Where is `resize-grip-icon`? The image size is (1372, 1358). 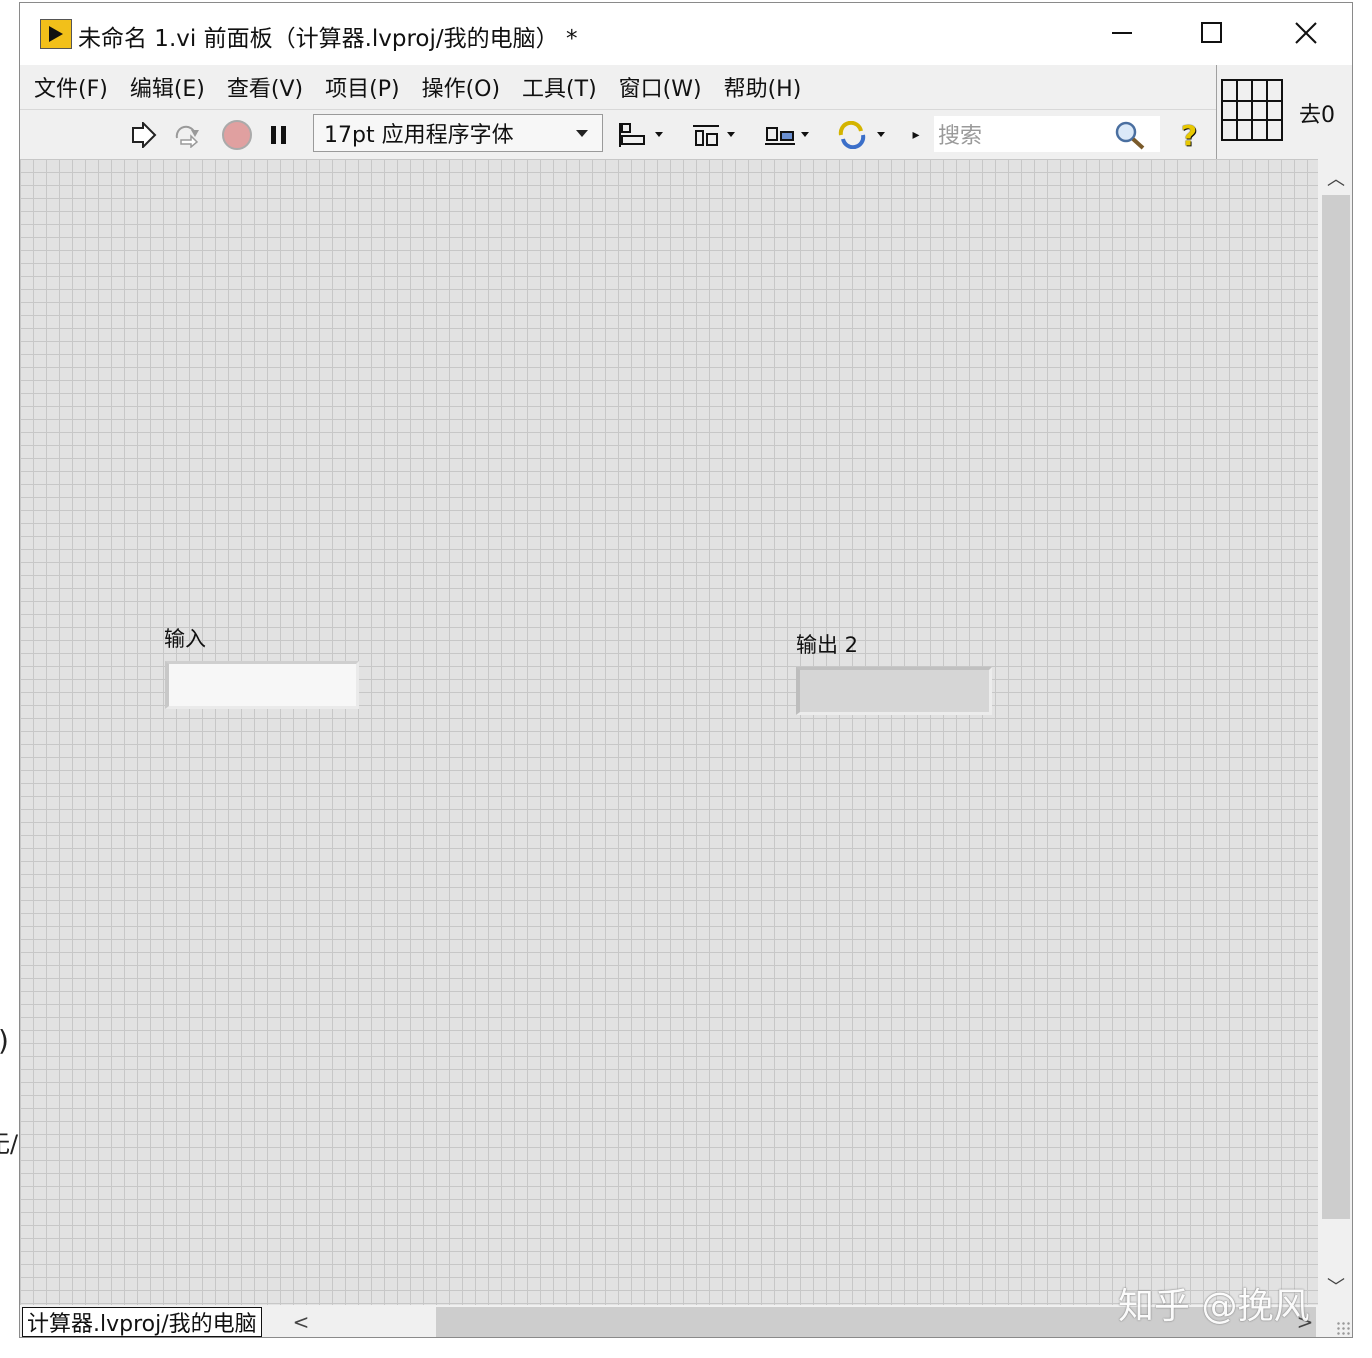 resize-grip-icon is located at coordinates (1343, 1328).